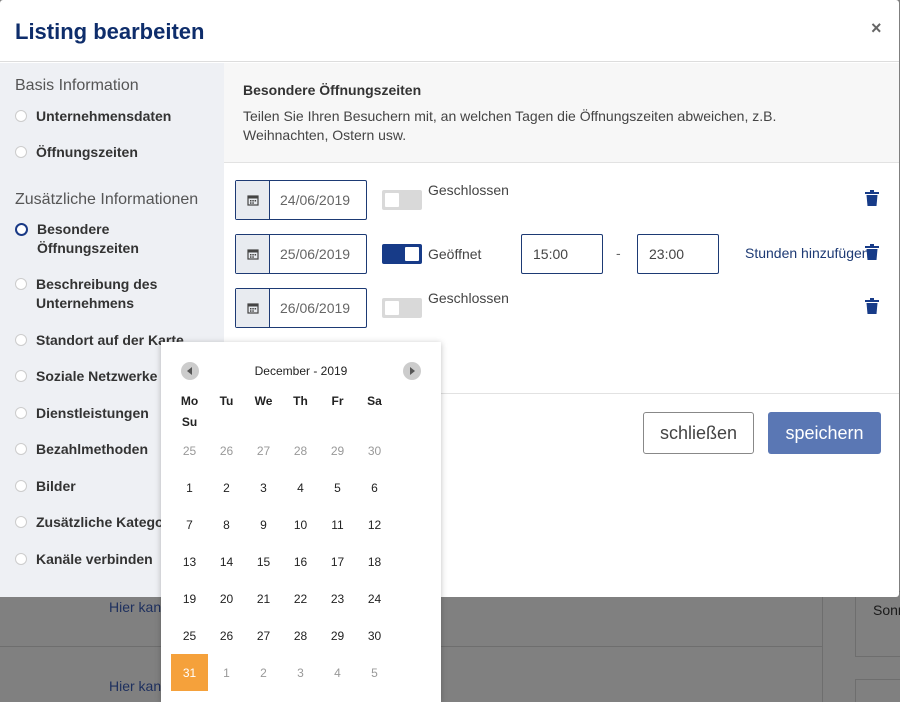 This screenshot has width=900, height=702. I want to click on special-hours-row: 26/06/2019 Geschlossen, so click(565, 308).